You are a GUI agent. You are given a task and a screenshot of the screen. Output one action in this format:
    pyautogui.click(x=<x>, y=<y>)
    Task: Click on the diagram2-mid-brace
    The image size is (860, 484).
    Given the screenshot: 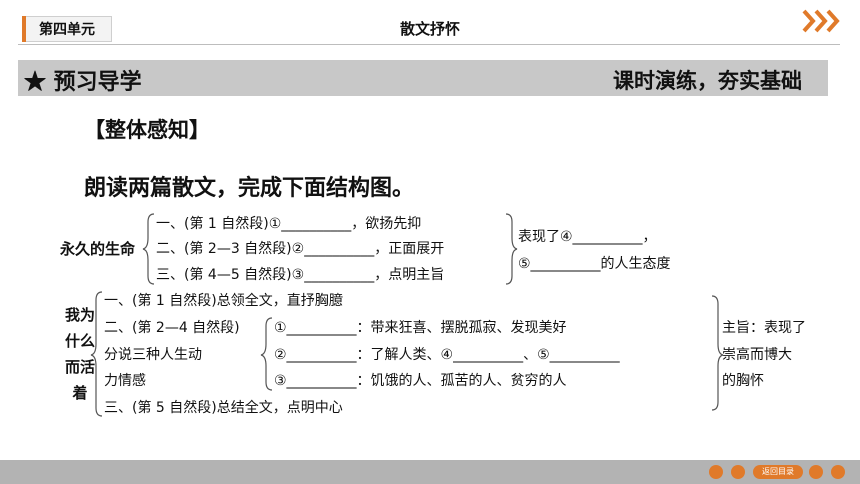 What is the action you would take?
    pyautogui.click(x=266, y=354)
    